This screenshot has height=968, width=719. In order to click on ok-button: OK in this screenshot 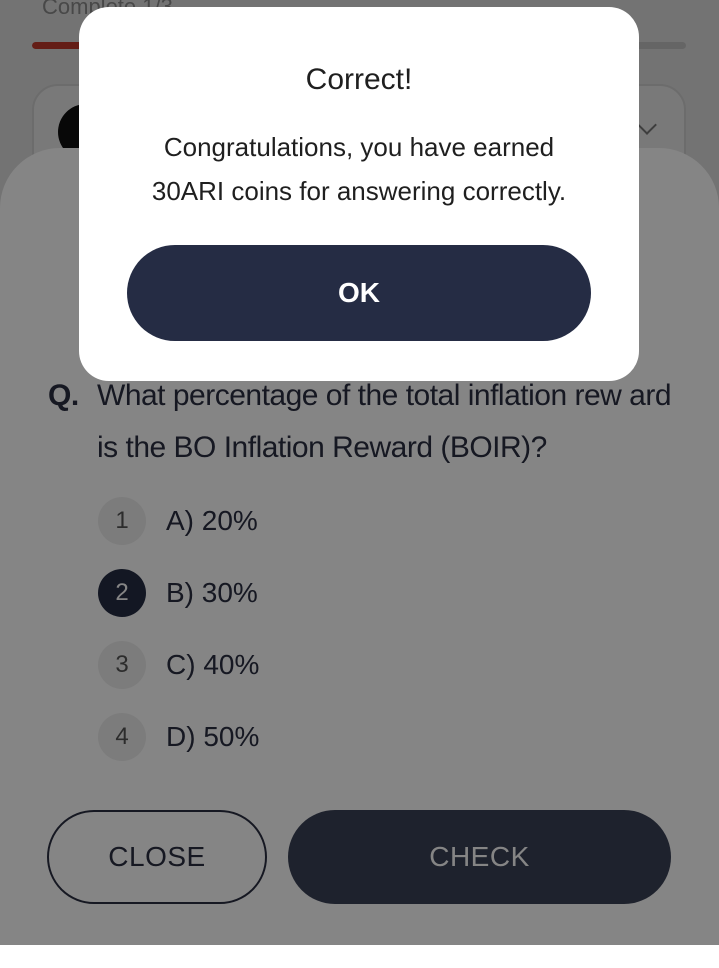, I will do `click(359, 293)`.